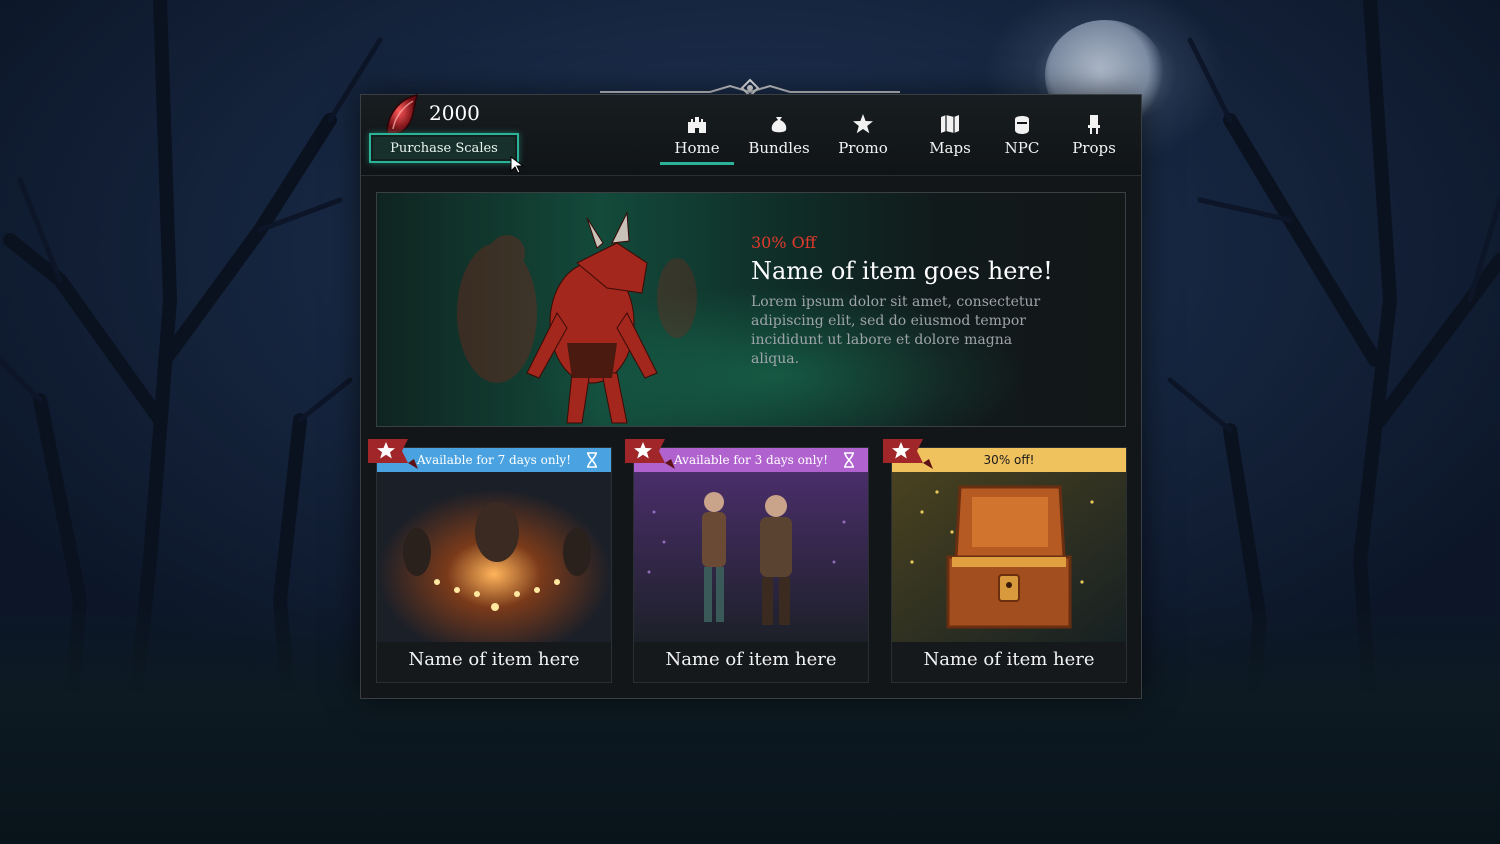 The height and width of the screenshot is (844, 1500). I want to click on item-card: 30% off! Name of item here, so click(1005, 561).